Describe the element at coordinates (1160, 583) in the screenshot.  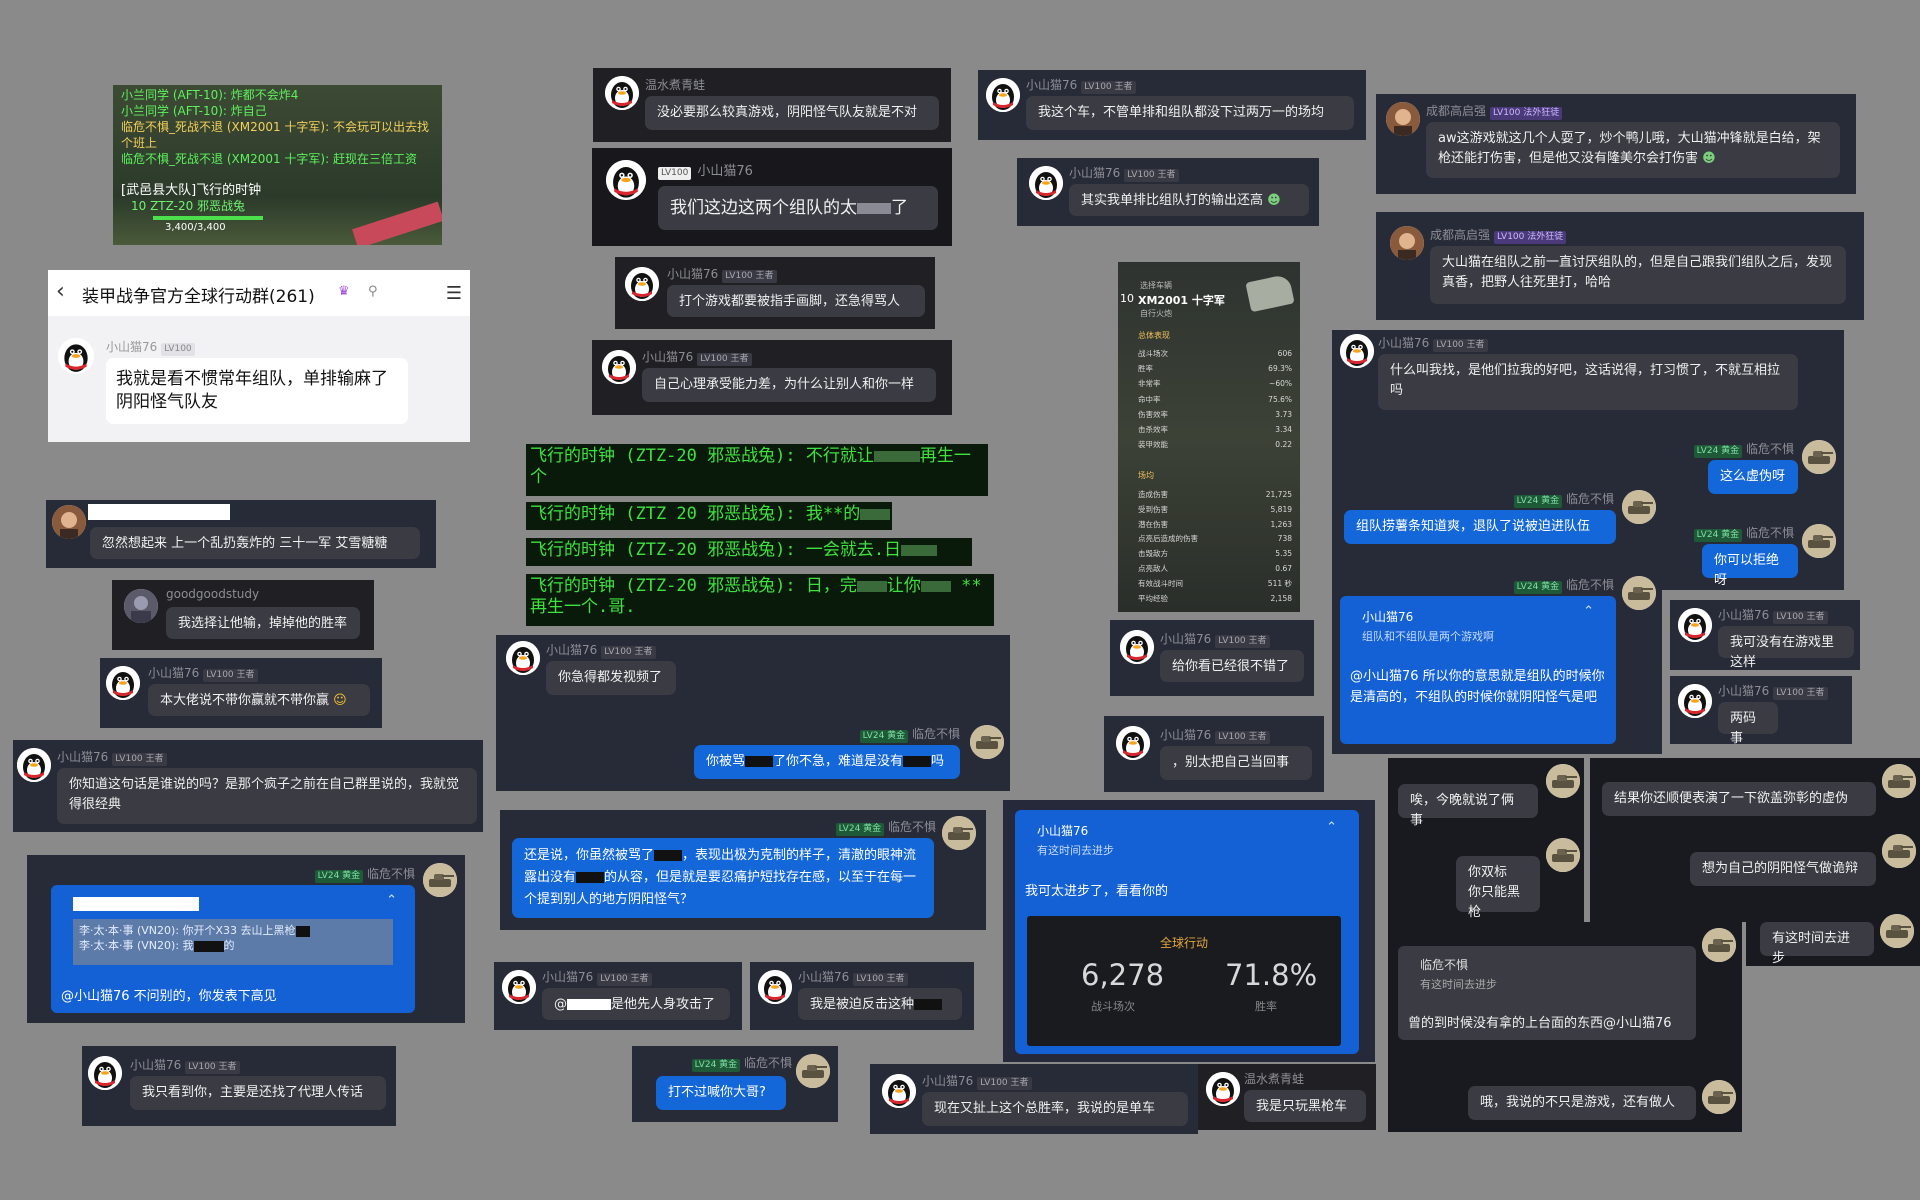
I see `stats-row-label: 有效战斗时间` at that location.